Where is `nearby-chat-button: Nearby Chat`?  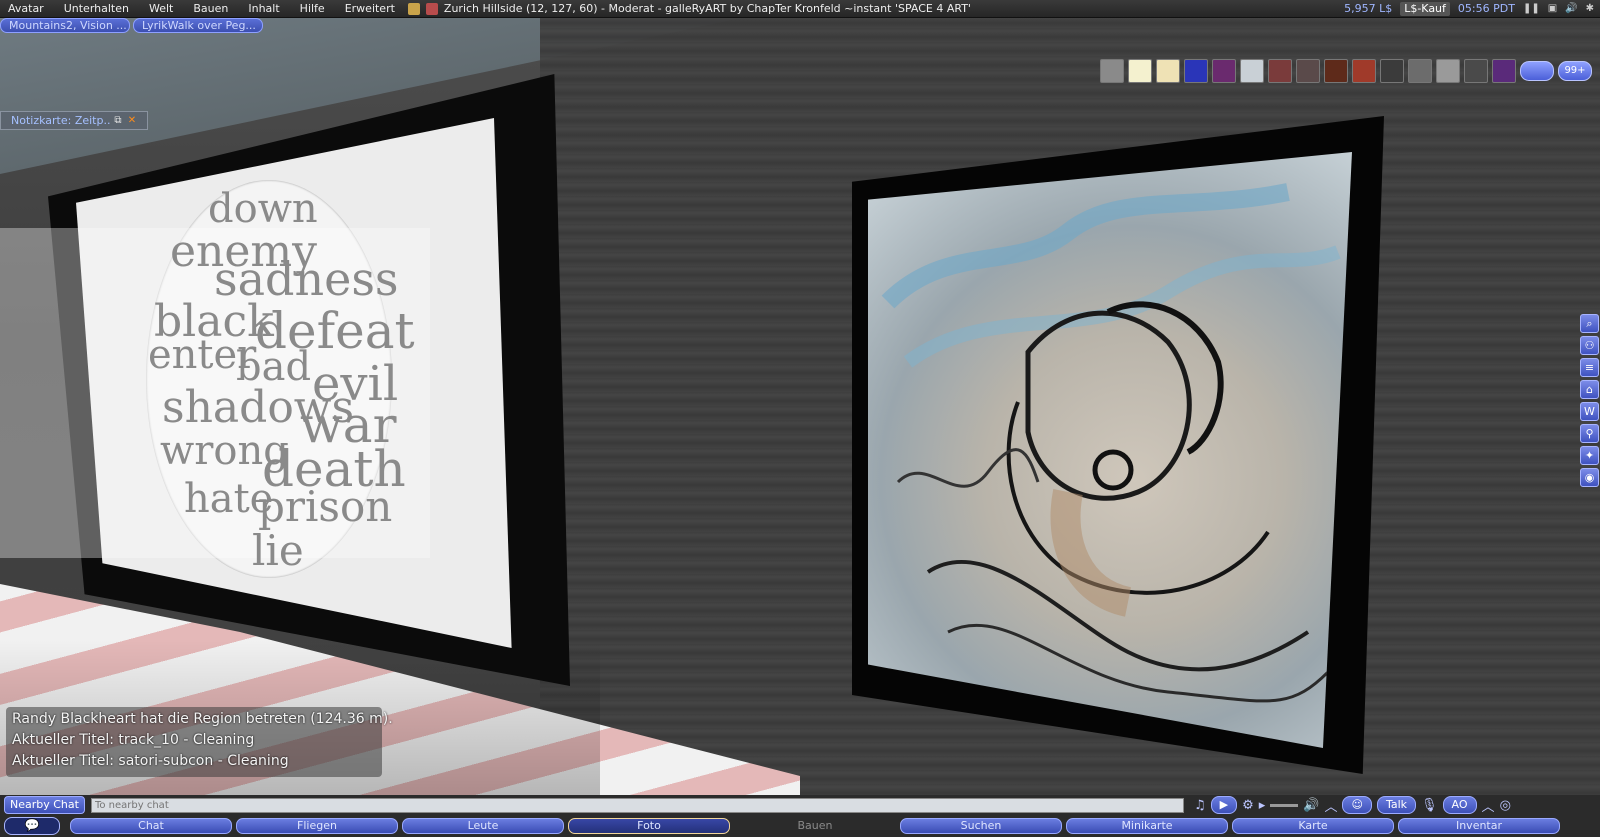 nearby-chat-button: Nearby Chat is located at coordinates (44, 805).